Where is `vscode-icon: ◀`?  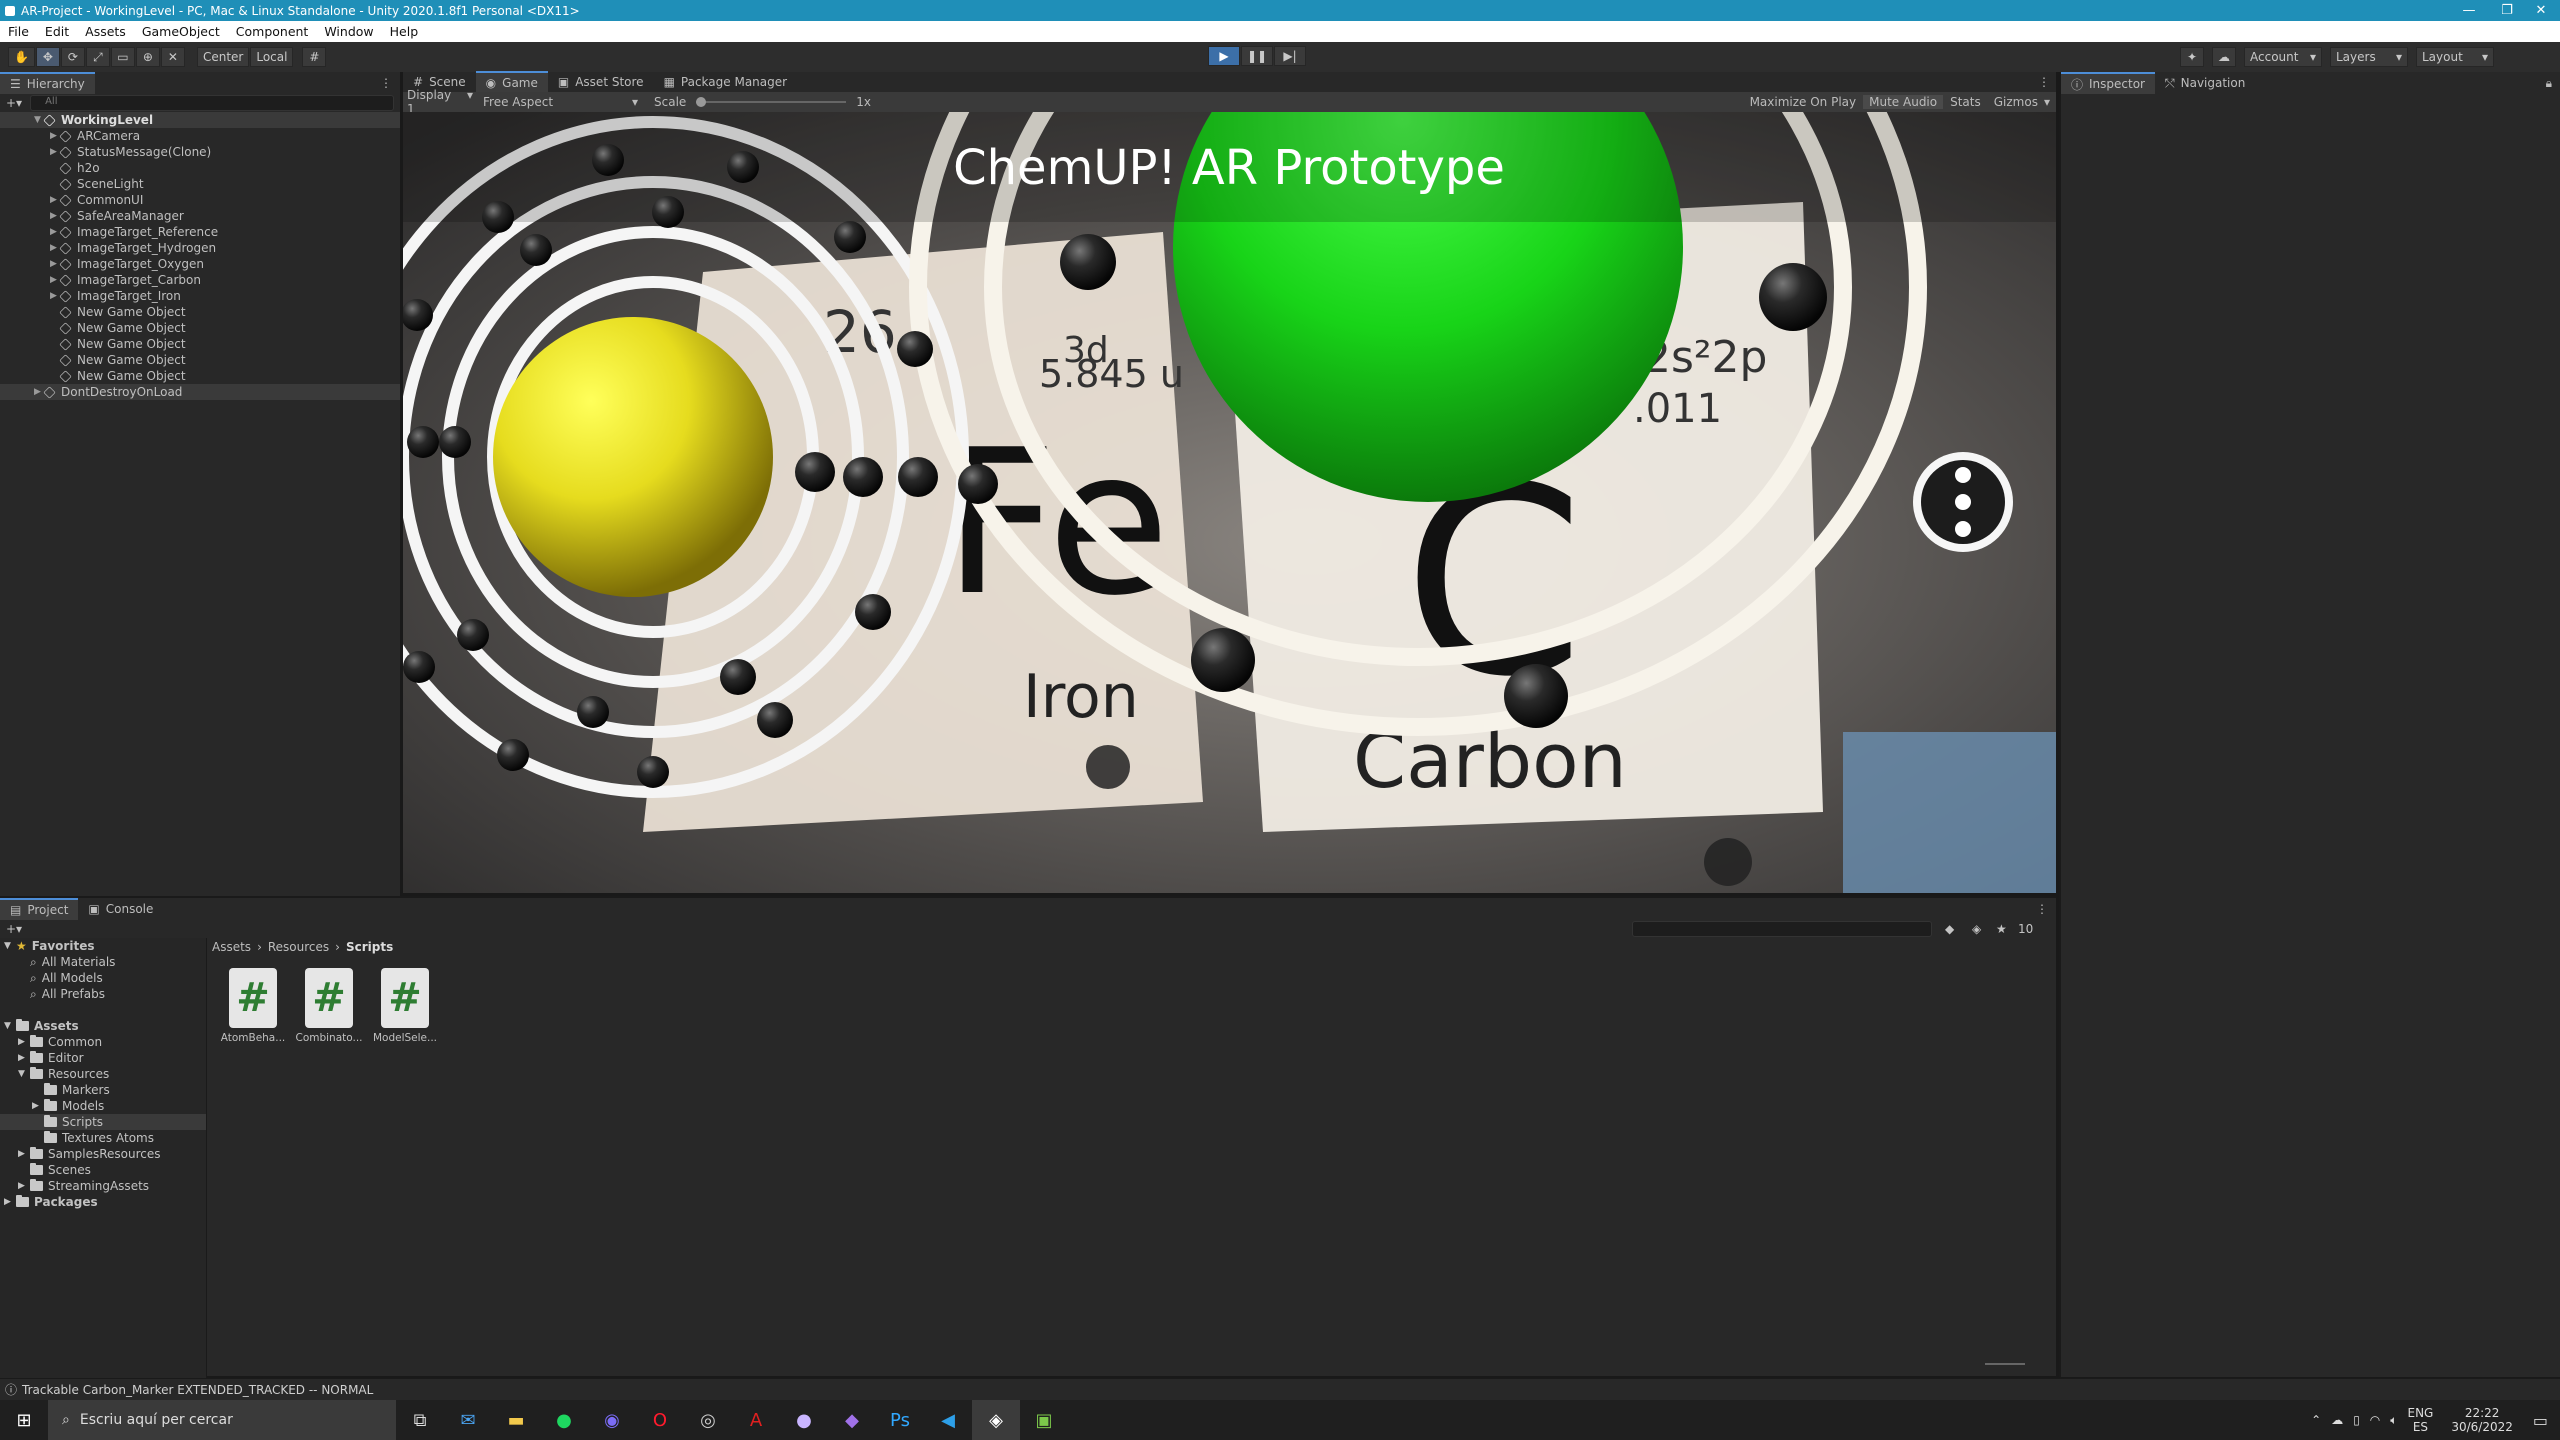 vscode-icon: ◀ is located at coordinates (948, 1420).